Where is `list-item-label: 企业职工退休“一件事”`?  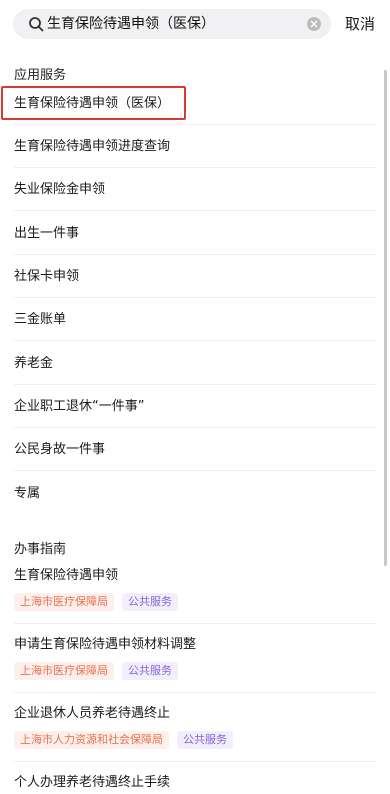 list-item-label: 企业职工退休“一件事” is located at coordinates (79, 406).